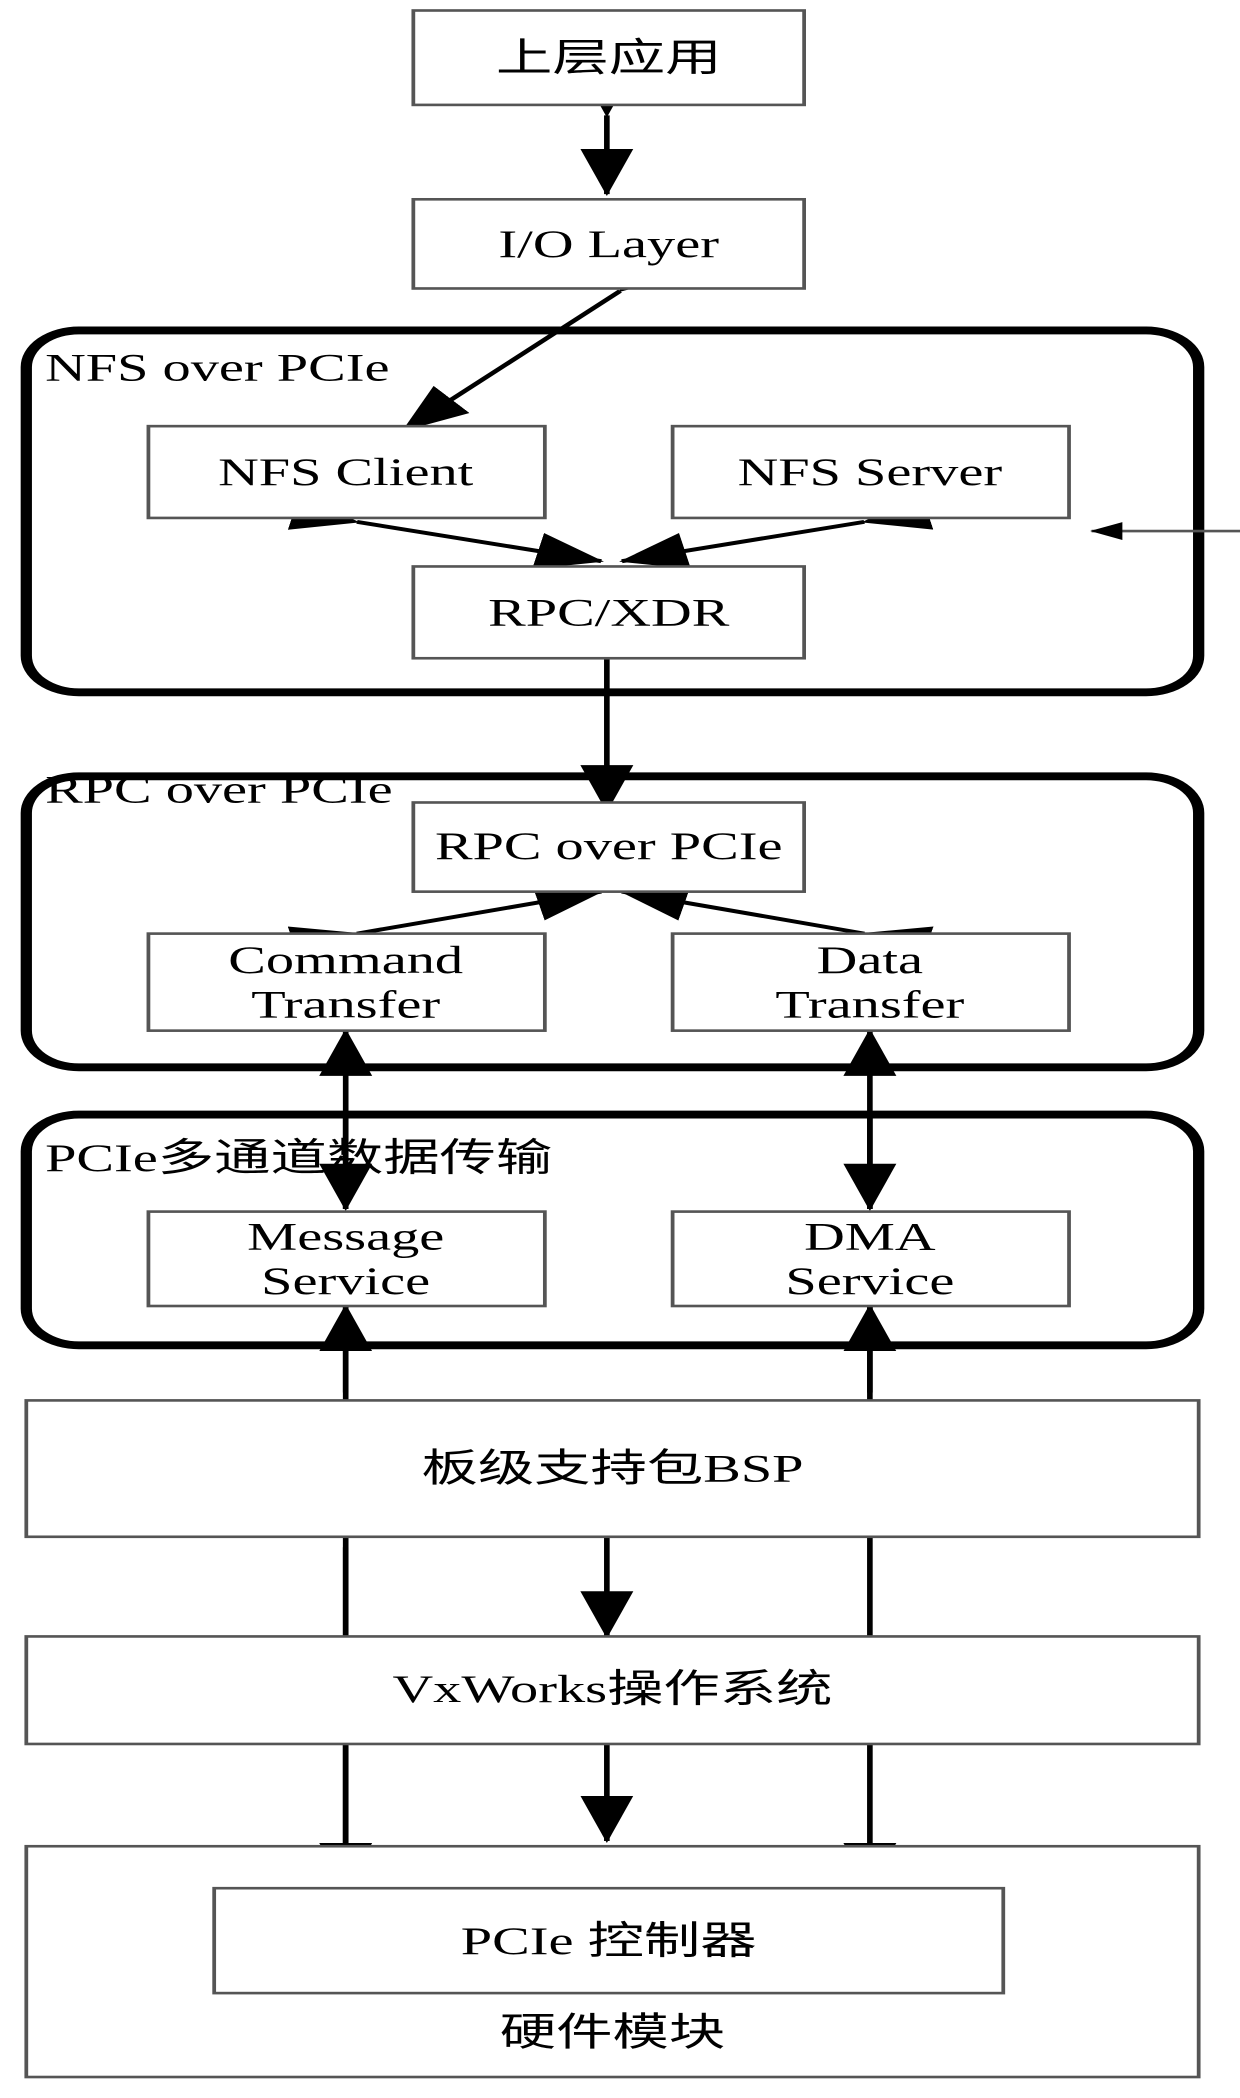 Image resolution: width=1240 pixels, height=2098 pixels. I want to click on box-data-transfer-label-2: Transfer, so click(869, 1005).